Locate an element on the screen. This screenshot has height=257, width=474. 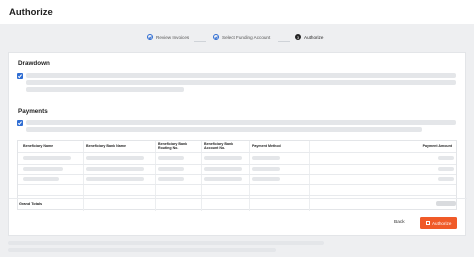
column-header-routing-no: Beneficiary Bank Routing No. is located at coordinates (172, 146).